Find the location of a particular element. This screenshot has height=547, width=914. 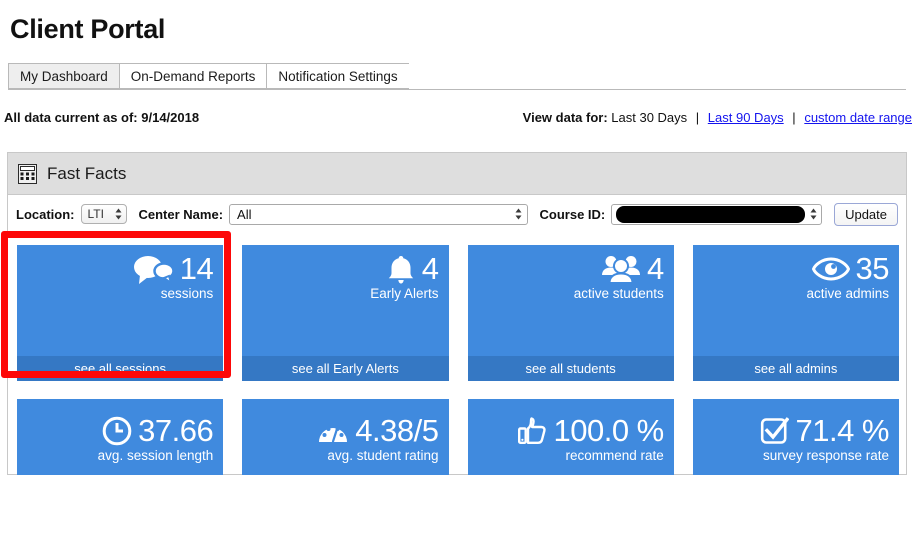

tile-active-admins-body: 35 active admins is located at coordinates (796, 300).